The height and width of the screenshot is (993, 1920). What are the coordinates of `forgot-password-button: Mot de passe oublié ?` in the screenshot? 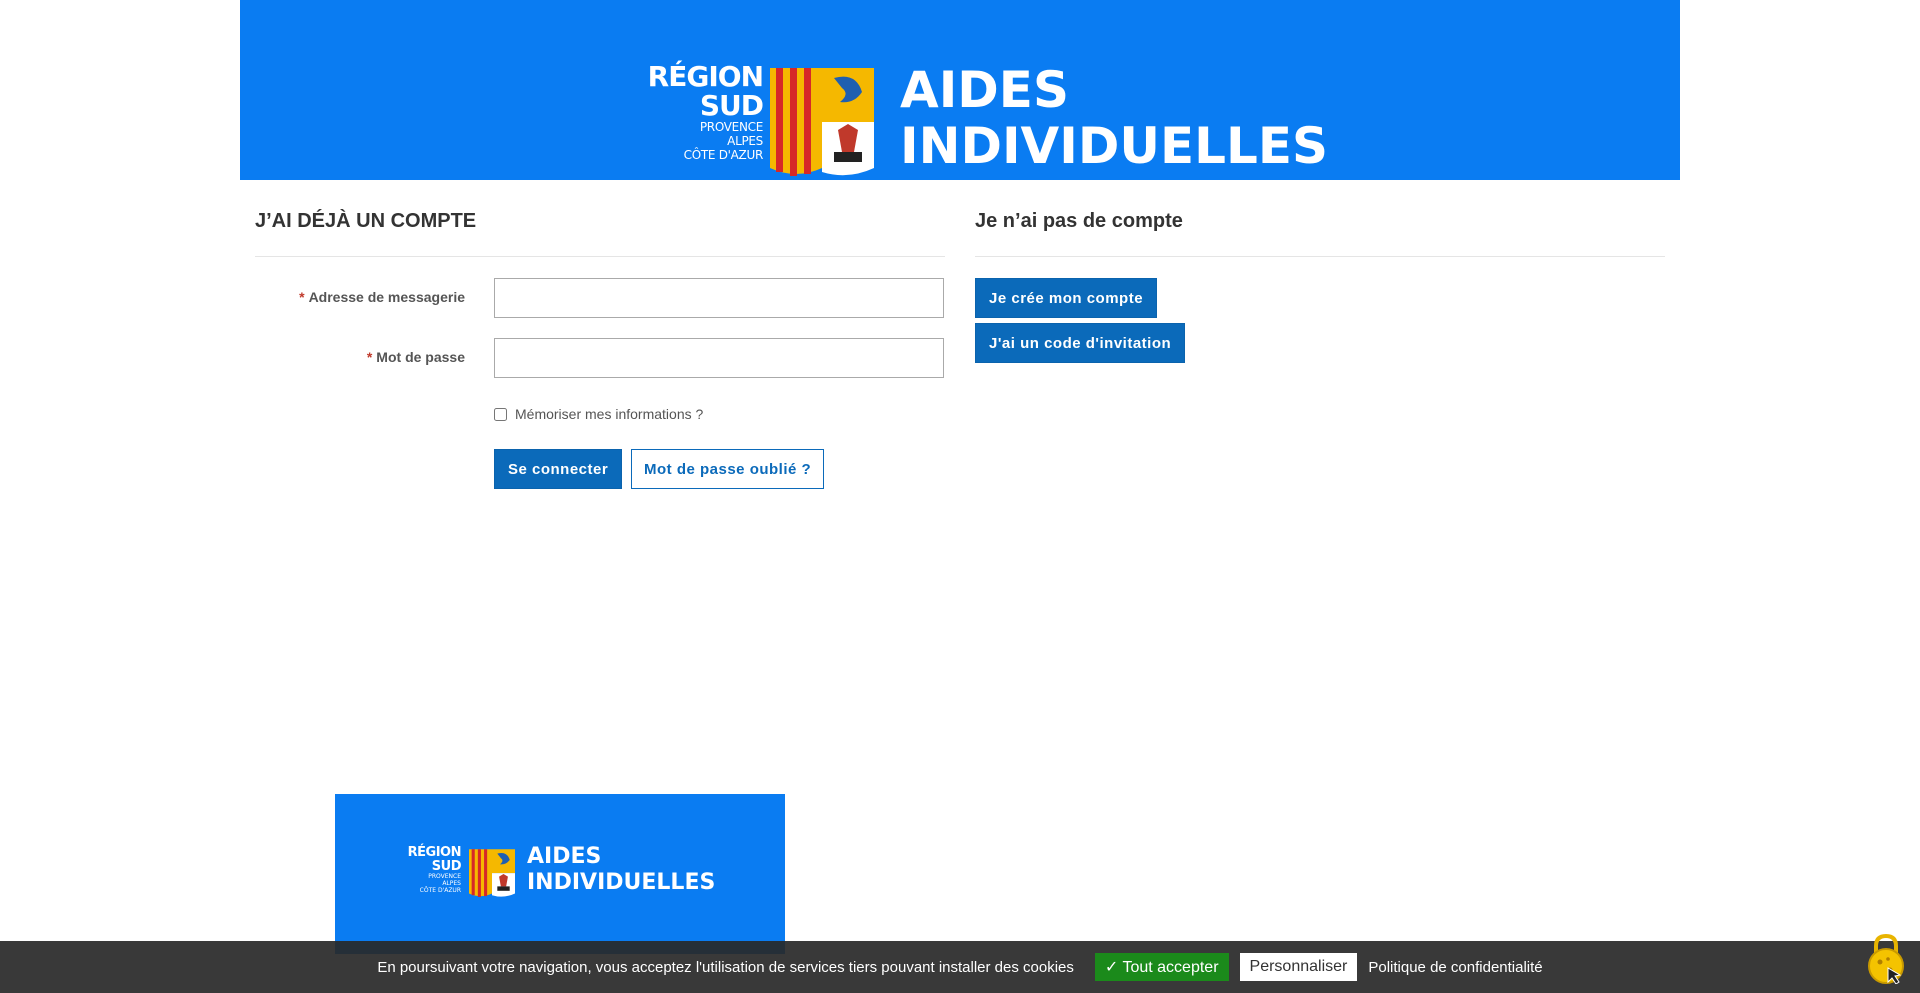 It's located at (728, 469).